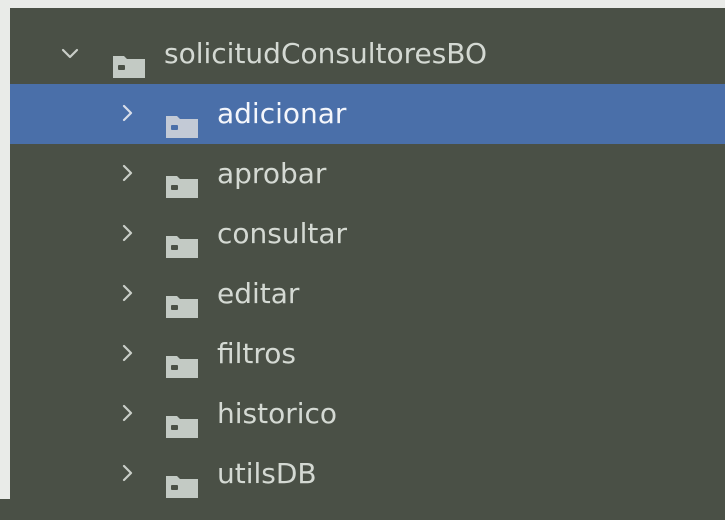 This screenshot has height=520, width=725. I want to click on tree-item-label: aprobar, so click(272, 173).